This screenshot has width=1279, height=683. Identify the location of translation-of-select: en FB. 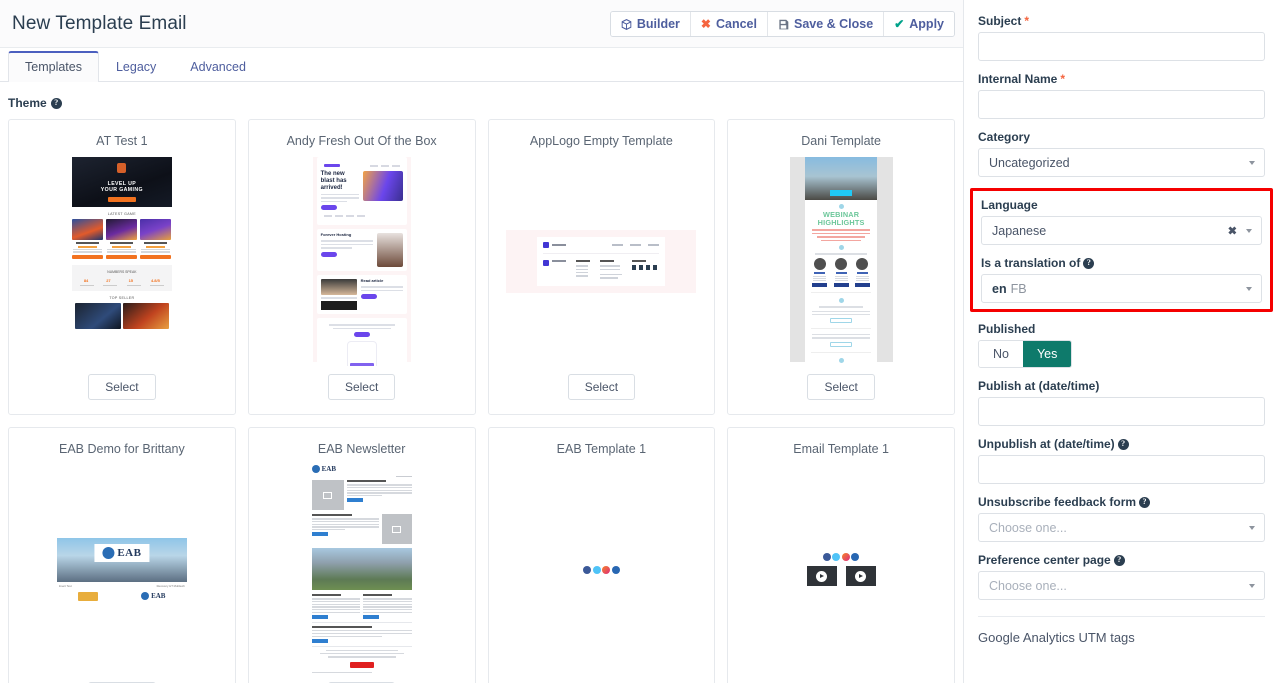
(1121, 288).